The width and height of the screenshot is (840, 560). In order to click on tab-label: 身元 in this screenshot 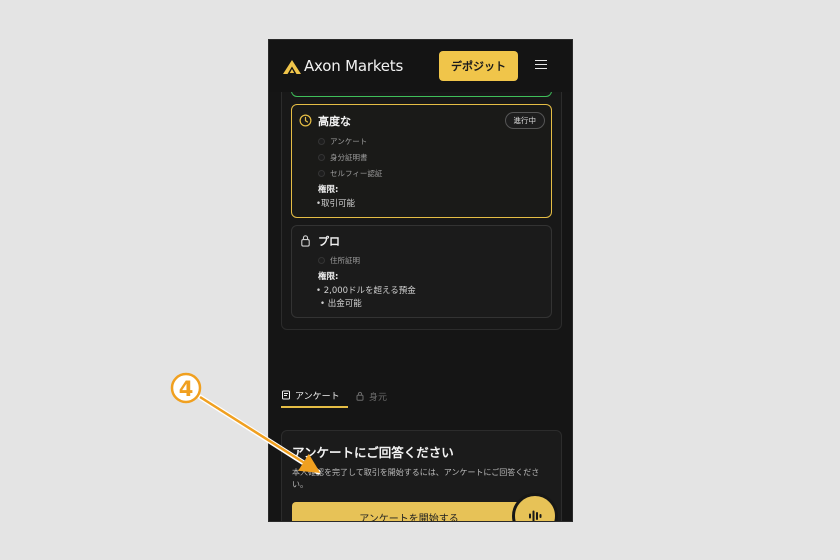, I will do `click(378, 397)`.